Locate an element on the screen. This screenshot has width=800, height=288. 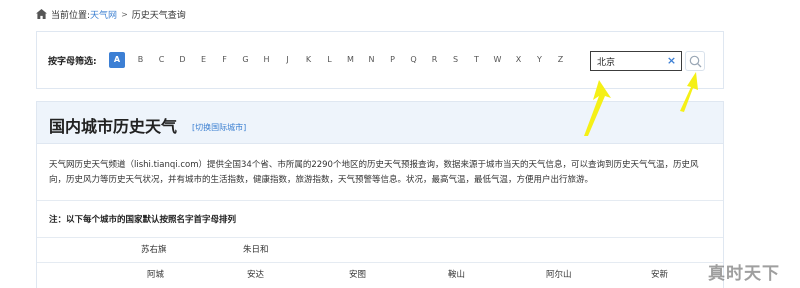
breadcrumb-prefix: 当前位置: is located at coordinates (71, 15).